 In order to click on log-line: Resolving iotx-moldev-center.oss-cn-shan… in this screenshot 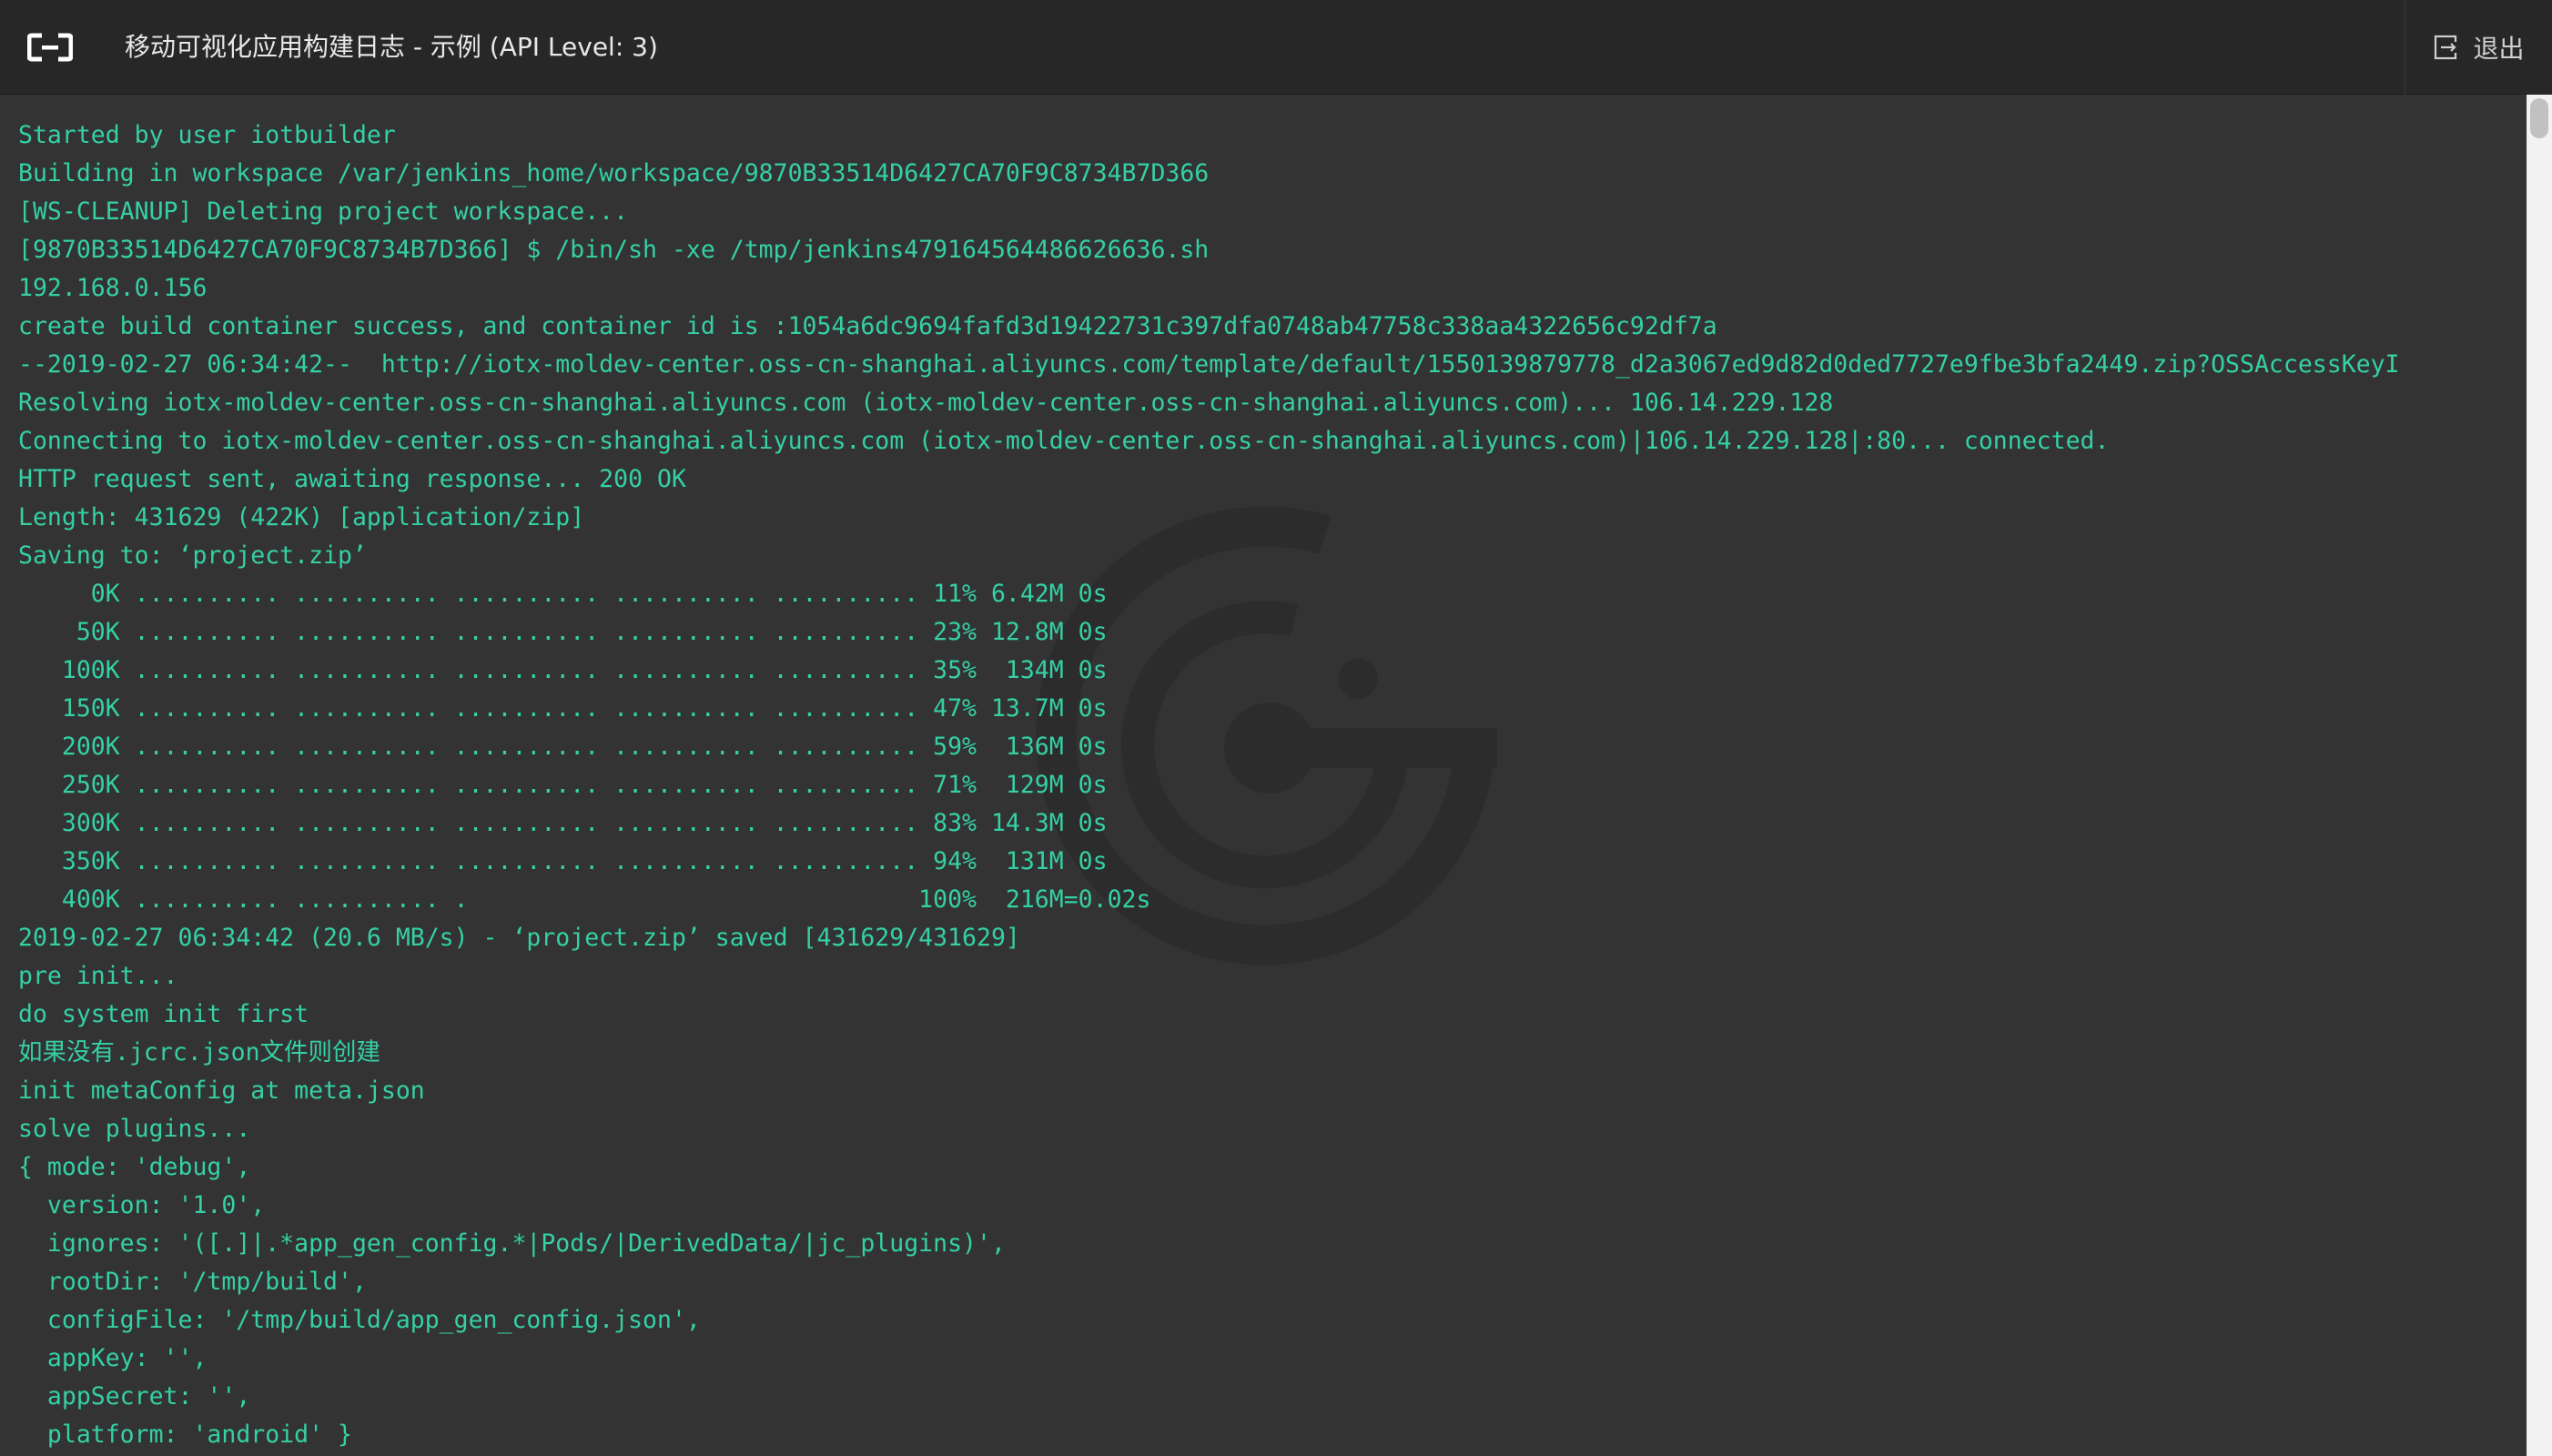, I will do `click(926, 403)`.